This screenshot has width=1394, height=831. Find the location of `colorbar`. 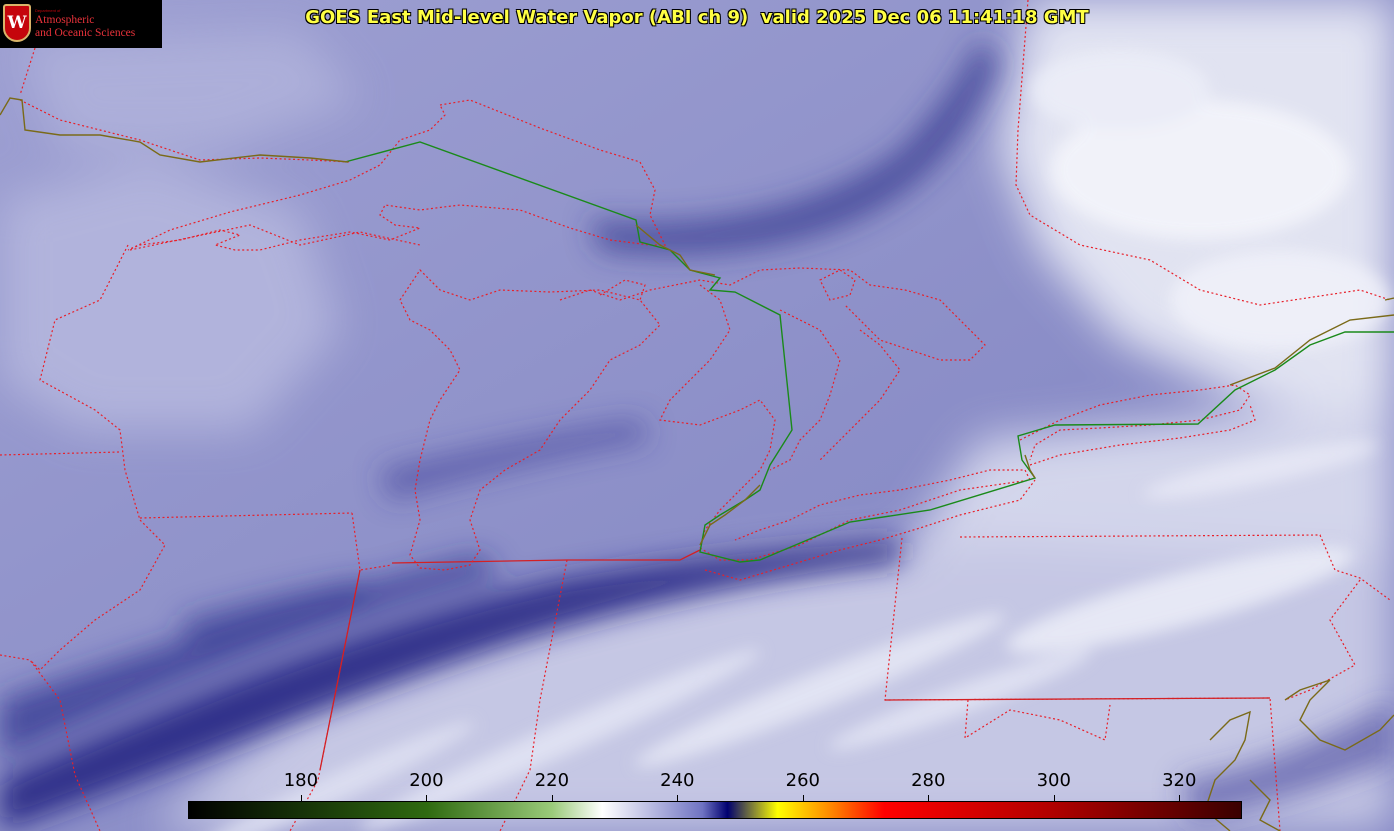

colorbar is located at coordinates (715, 810).